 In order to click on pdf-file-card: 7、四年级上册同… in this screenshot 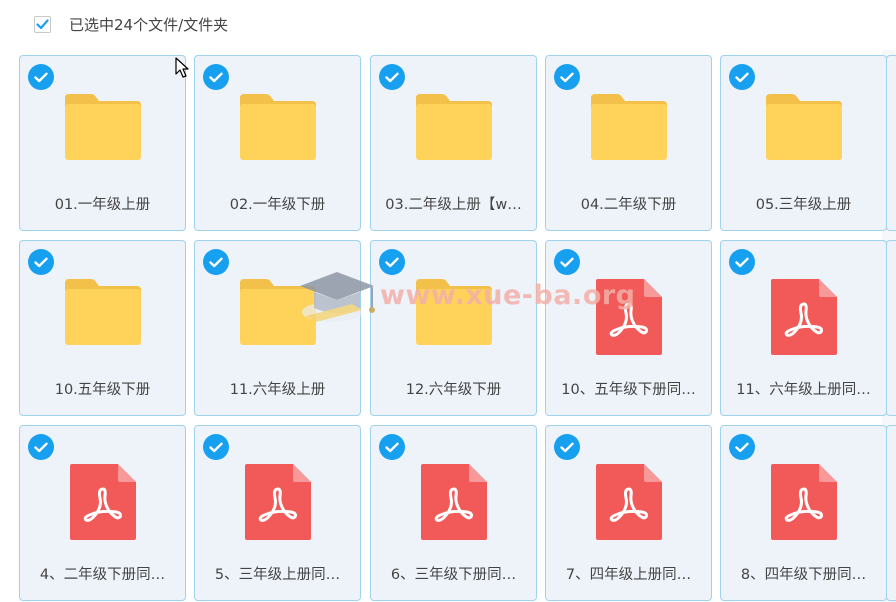, I will do `click(628, 513)`.